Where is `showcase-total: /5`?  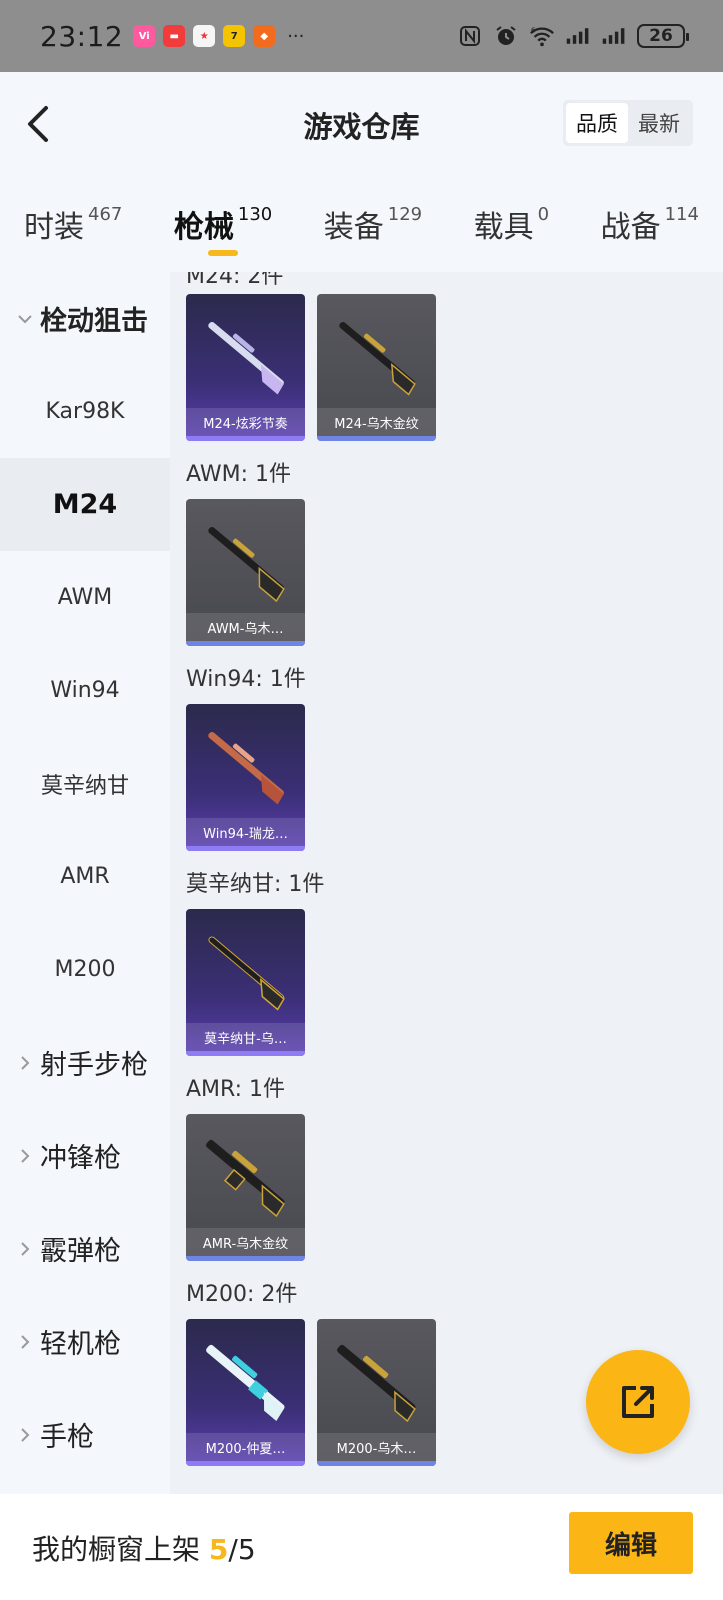
showcase-total: /5 is located at coordinates (242, 1549).